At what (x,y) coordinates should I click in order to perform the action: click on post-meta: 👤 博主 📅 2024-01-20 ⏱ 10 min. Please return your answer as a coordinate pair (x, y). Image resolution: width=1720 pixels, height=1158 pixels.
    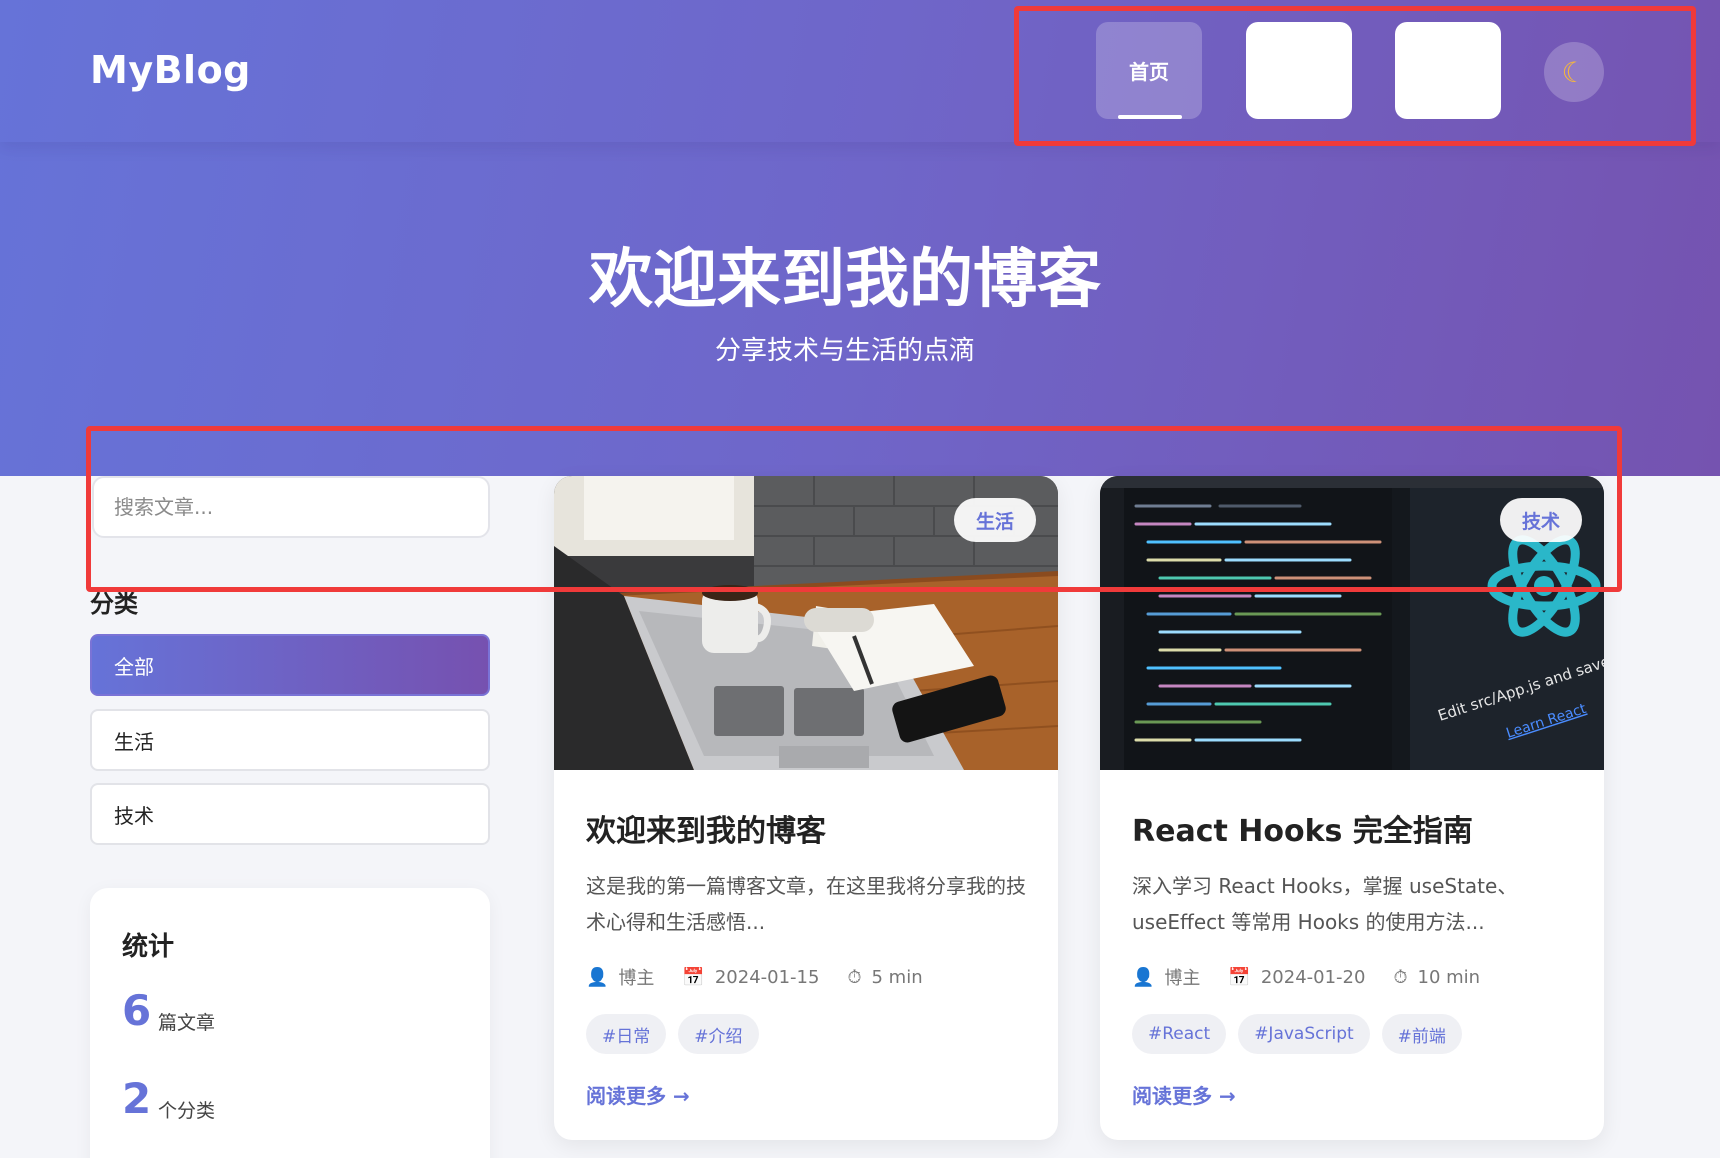
    Looking at the image, I should click on (1306, 977).